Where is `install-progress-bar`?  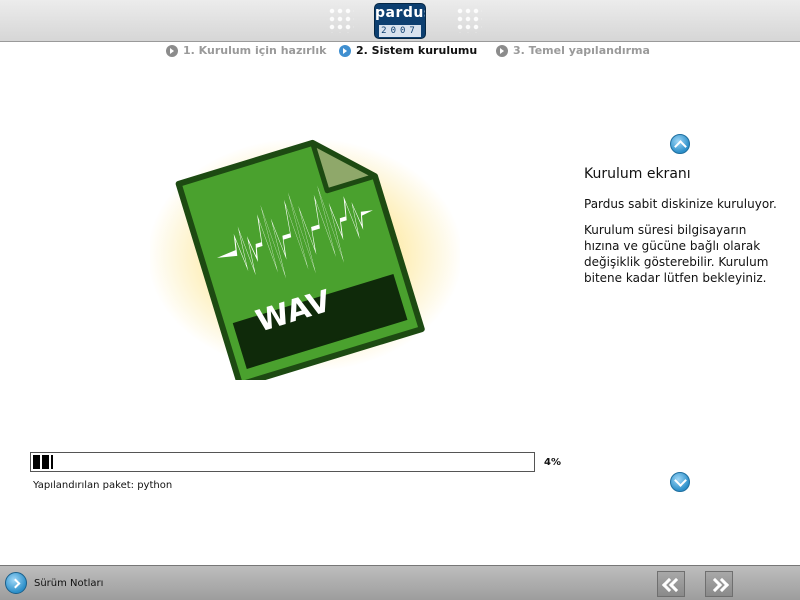 install-progress-bar is located at coordinates (282, 462).